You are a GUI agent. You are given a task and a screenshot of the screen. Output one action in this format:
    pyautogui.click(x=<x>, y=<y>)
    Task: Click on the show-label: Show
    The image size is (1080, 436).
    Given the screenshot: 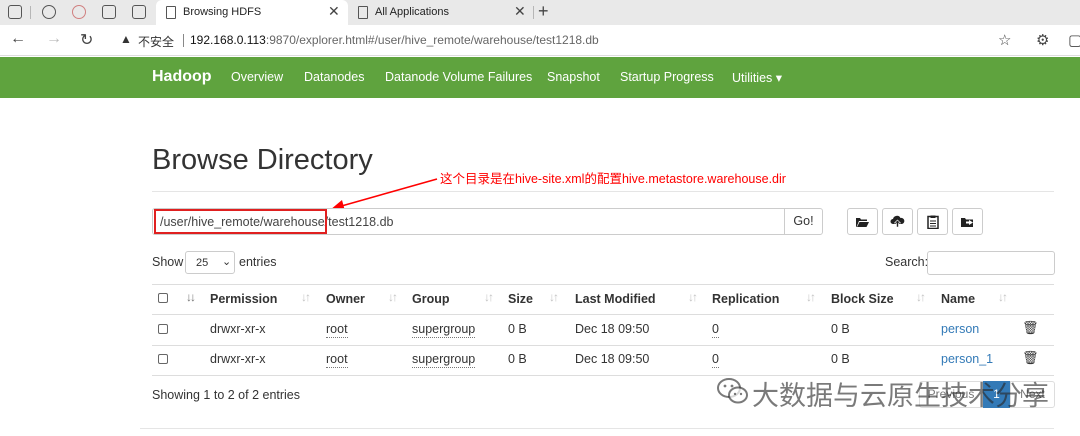 What is the action you would take?
    pyautogui.click(x=168, y=262)
    